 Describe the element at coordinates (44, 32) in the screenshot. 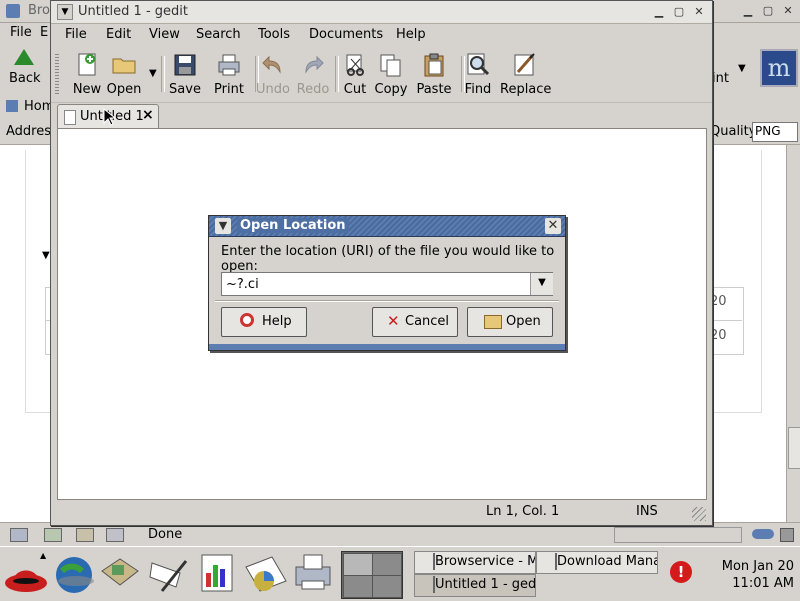

I see `browser-menu-edit: E` at that location.